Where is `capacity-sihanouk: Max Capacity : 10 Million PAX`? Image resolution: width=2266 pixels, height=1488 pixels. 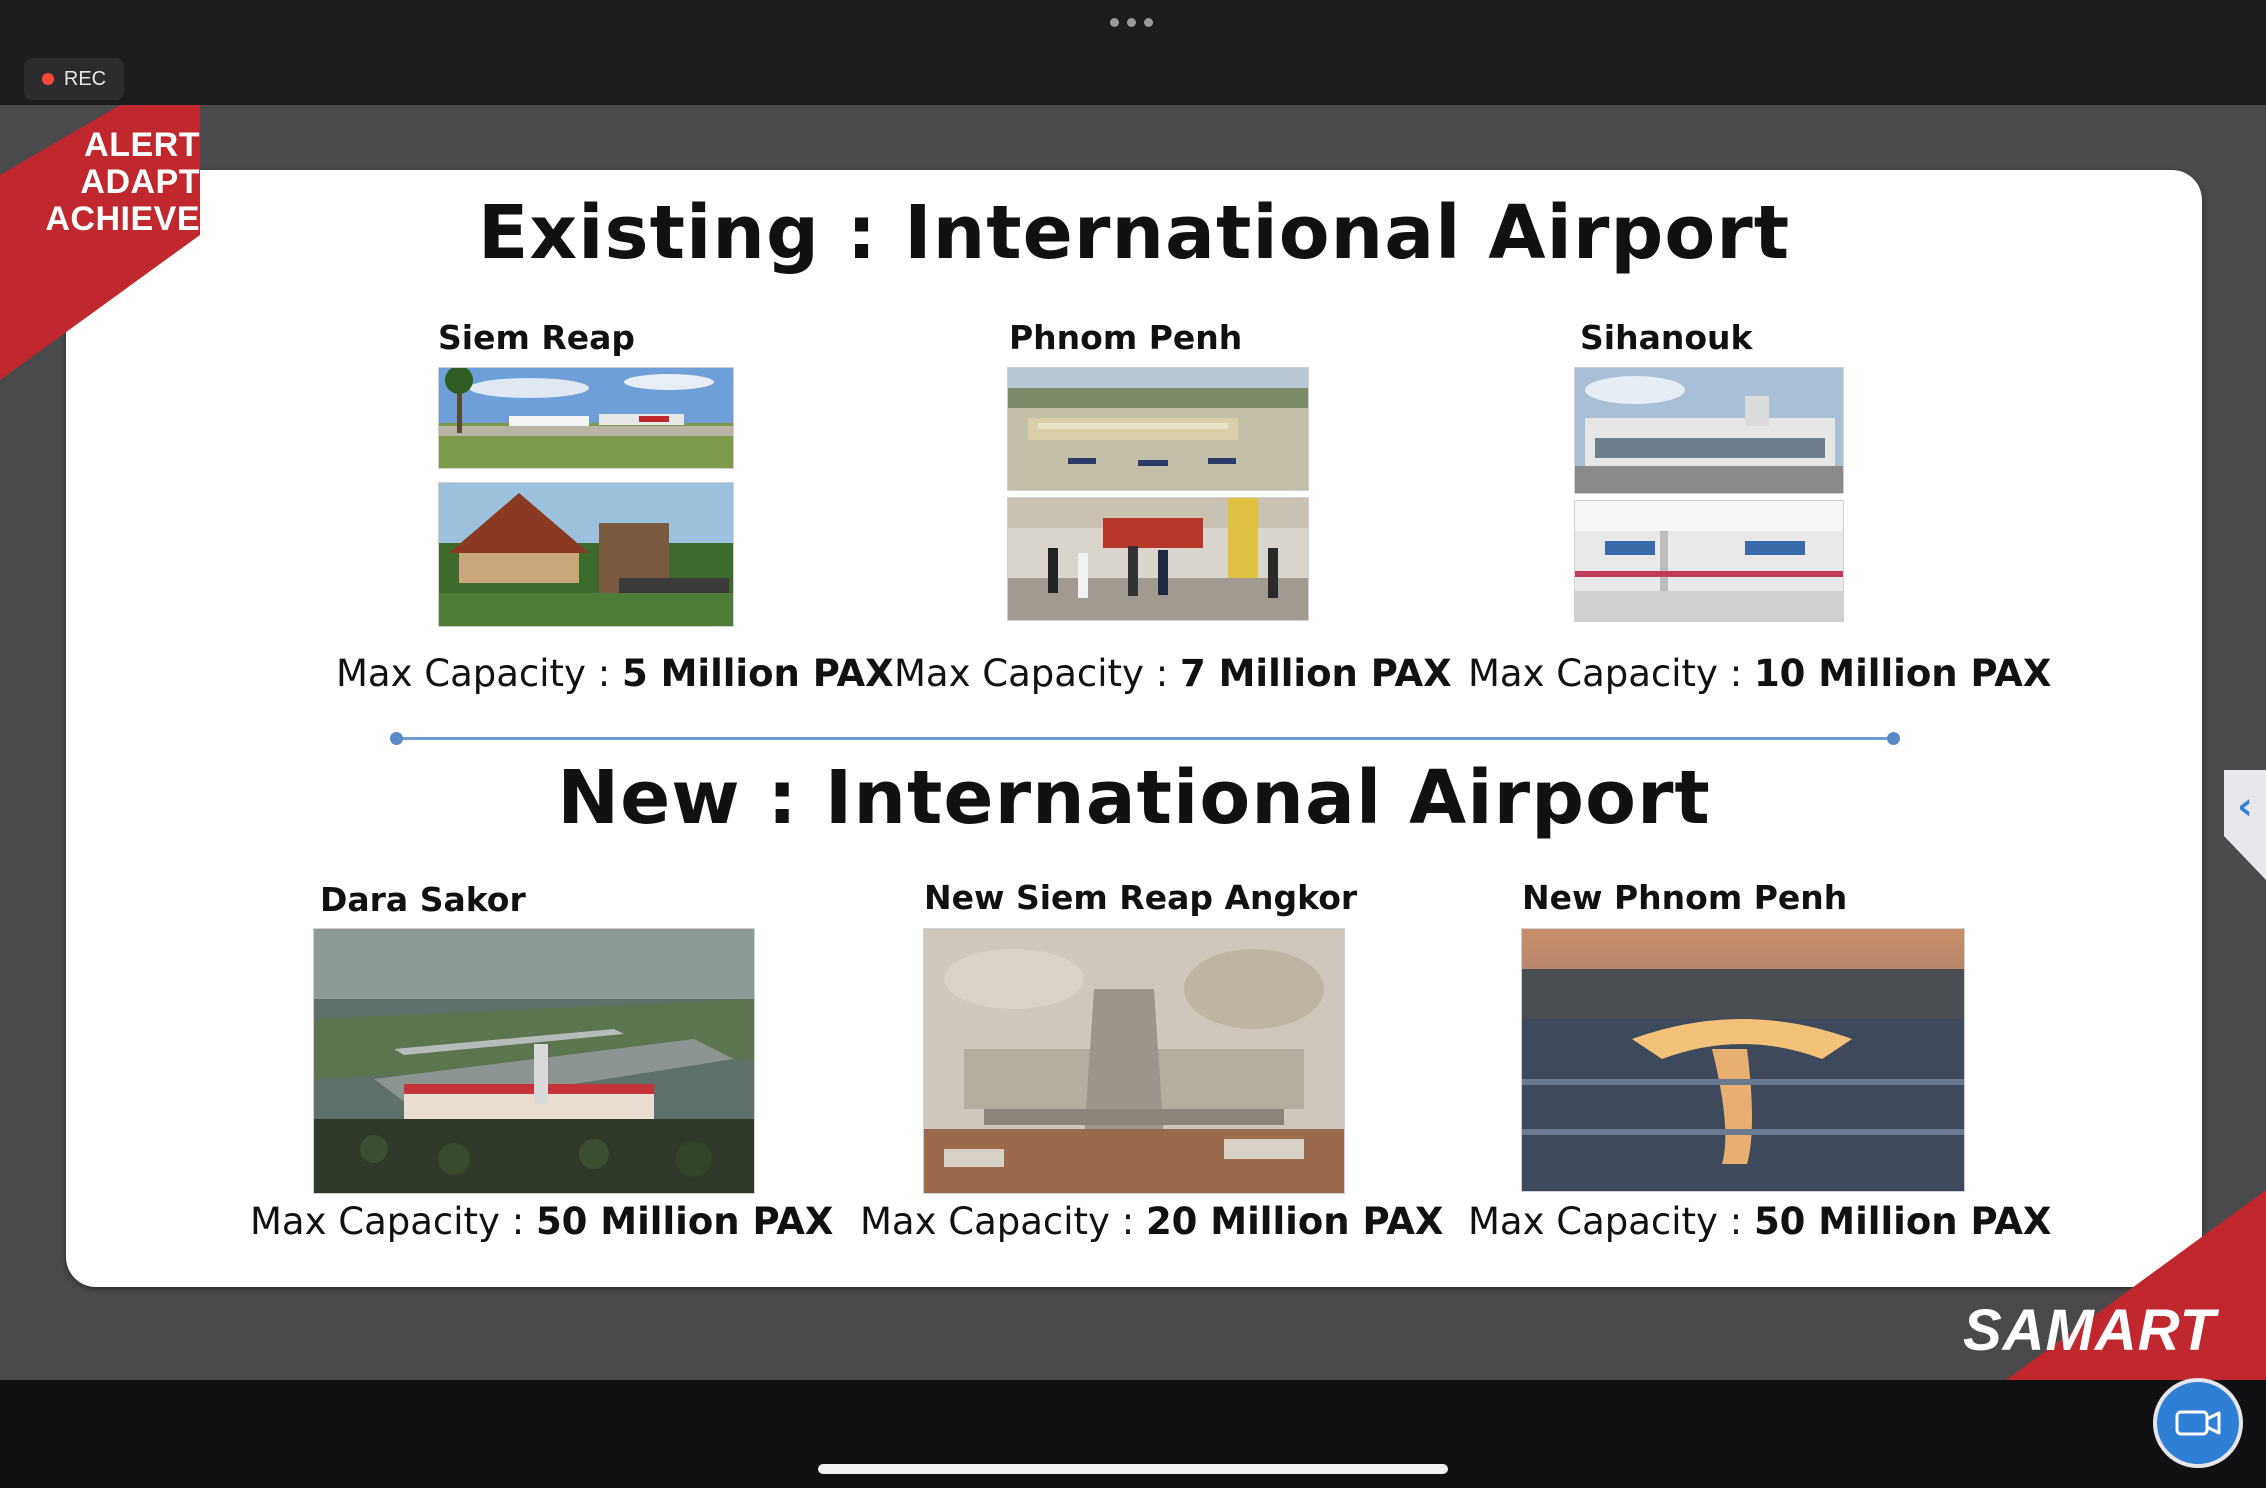 capacity-sihanouk: Max Capacity : 10 Million PAX is located at coordinates (1759, 673).